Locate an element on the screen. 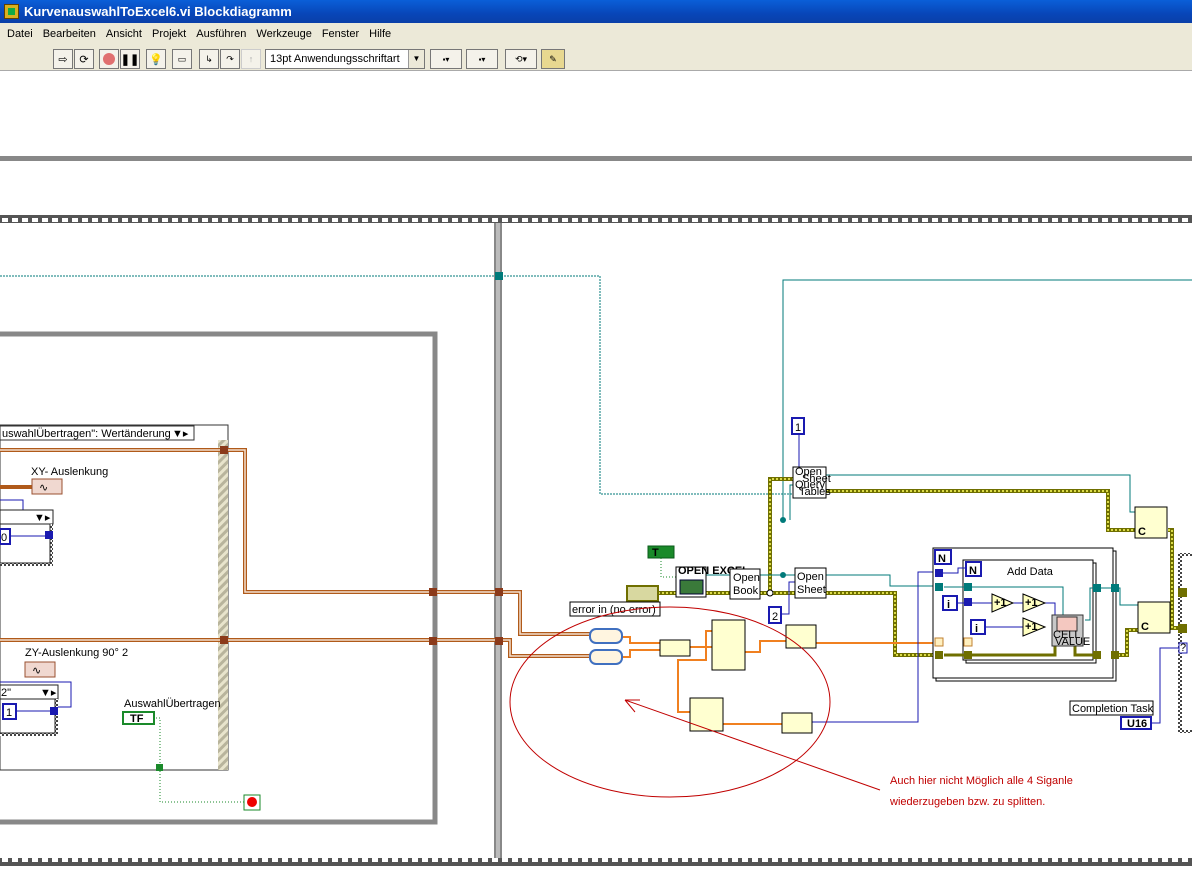 The width and height of the screenshot is (1192, 883). transpose-array-node is located at coordinates (801, 636).